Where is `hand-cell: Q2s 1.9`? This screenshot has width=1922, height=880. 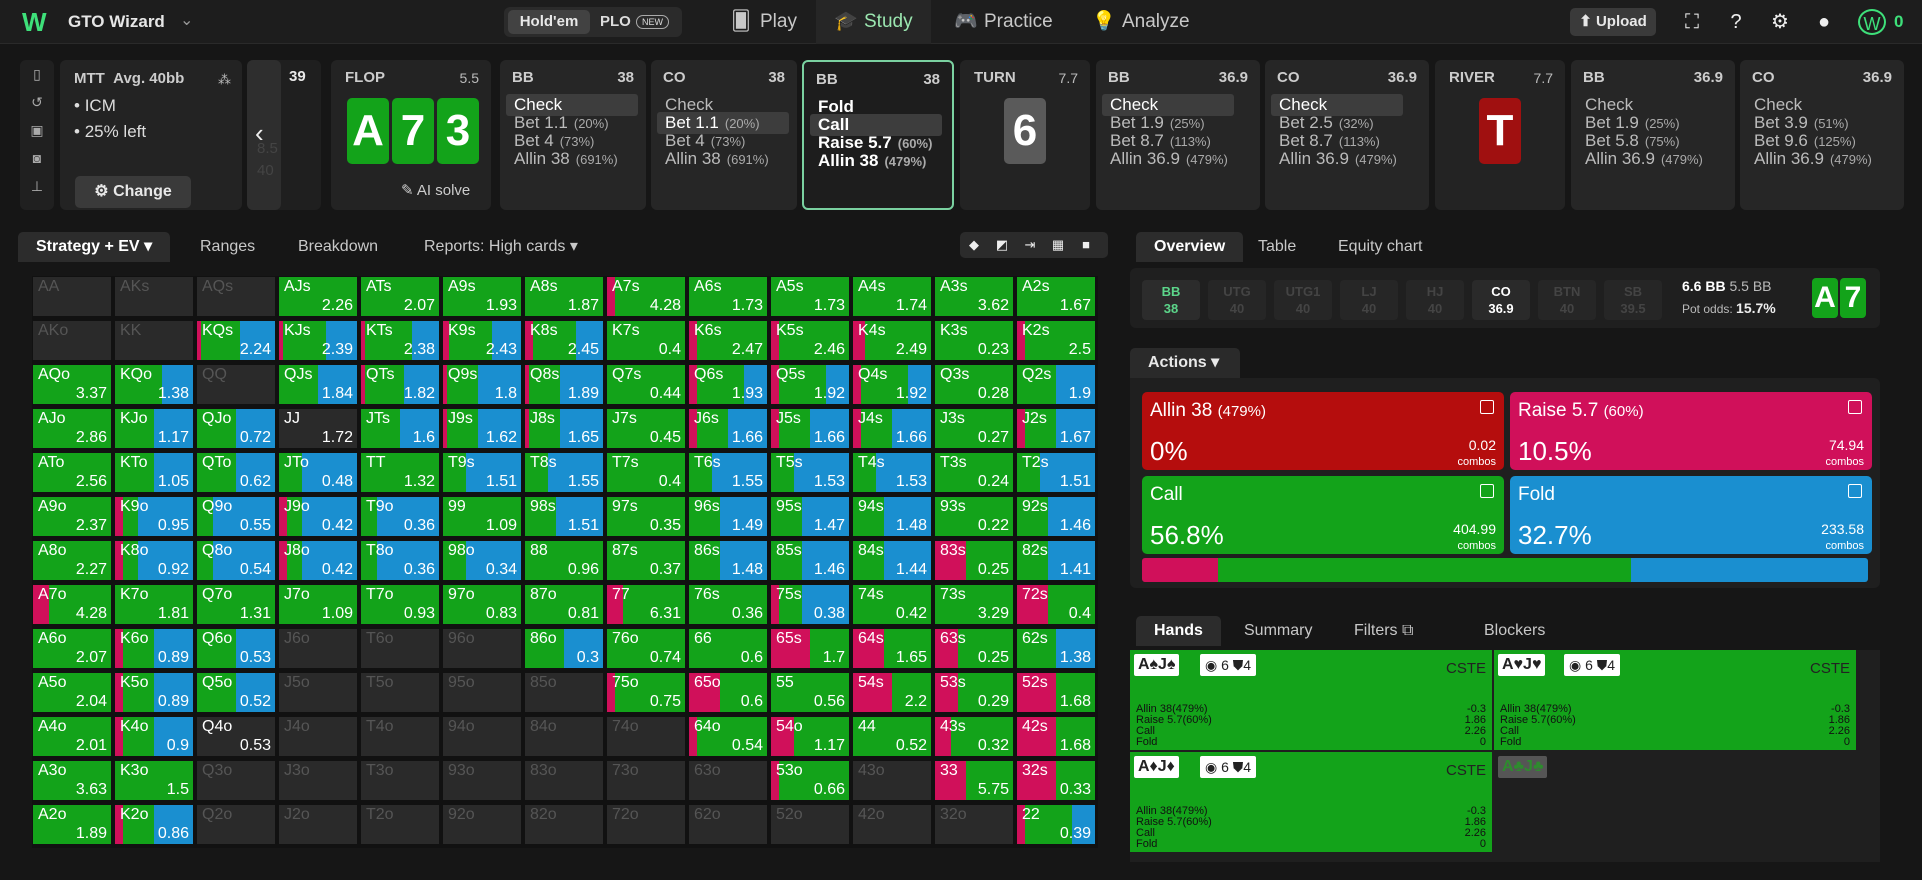
hand-cell: Q2s 1.9 is located at coordinates (1056, 384).